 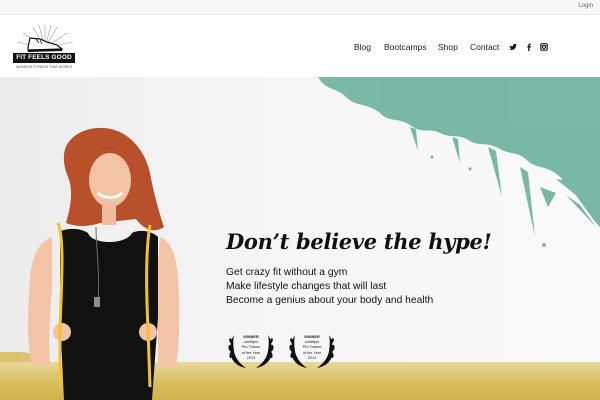 I want to click on login-link: Login, so click(x=585, y=6).